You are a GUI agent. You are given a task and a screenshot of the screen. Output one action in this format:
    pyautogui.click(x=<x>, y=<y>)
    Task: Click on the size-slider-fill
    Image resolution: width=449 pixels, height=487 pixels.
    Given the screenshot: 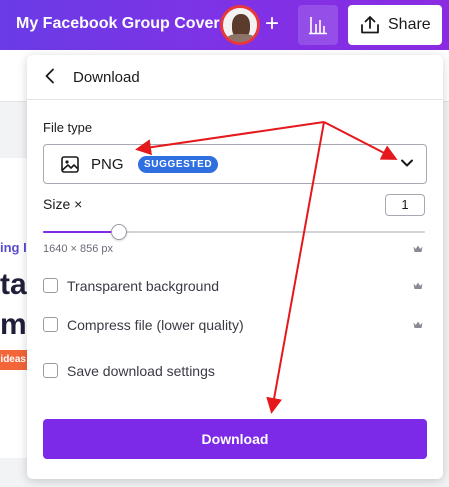 What is the action you would take?
    pyautogui.click(x=81, y=232)
    